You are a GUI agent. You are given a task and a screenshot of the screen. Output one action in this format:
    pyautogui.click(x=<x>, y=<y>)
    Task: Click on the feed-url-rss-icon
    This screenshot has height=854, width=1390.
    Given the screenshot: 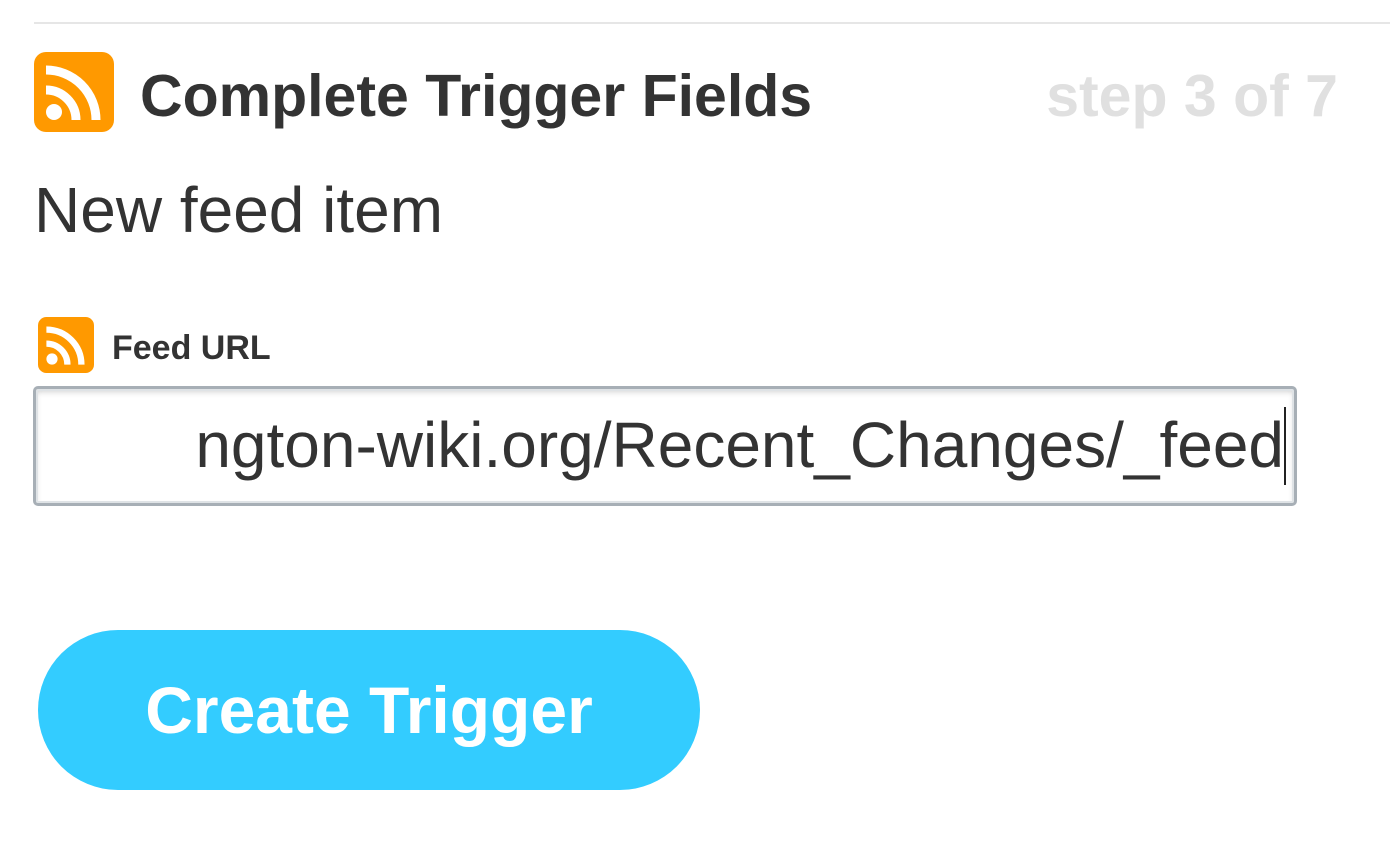 What is the action you would take?
    pyautogui.click(x=66, y=345)
    